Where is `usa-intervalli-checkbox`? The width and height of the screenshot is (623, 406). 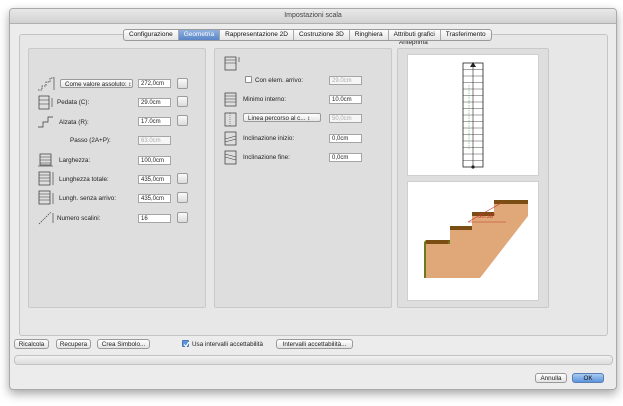 usa-intervalli-checkbox is located at coordinates (186, 344).